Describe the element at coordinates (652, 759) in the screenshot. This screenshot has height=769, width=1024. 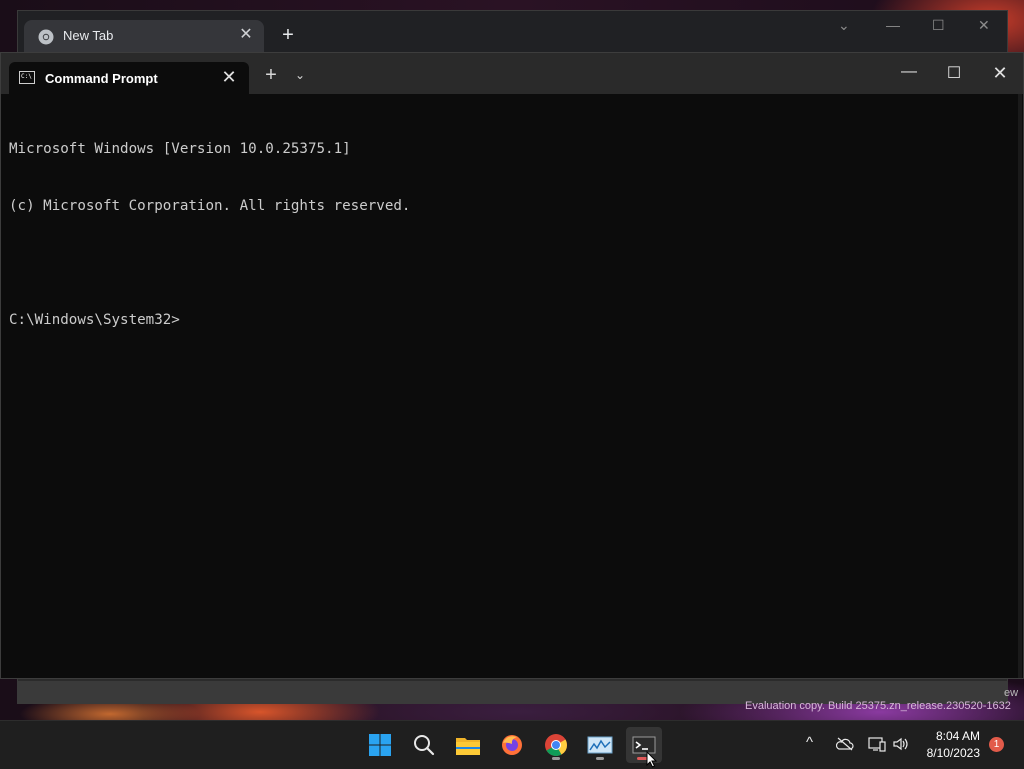
I see `mouse-cursor-icon` at that location.